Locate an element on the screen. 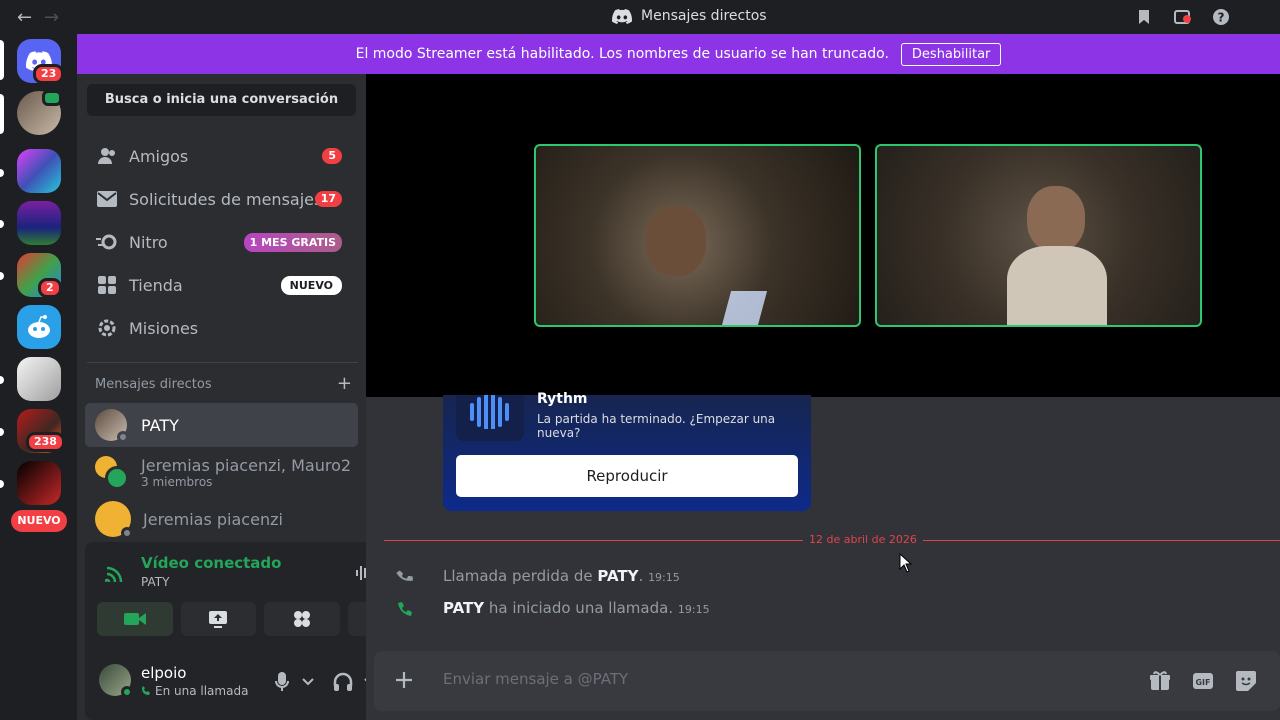 The width and height of the screenshot is (1280, 720). user-avatar is located at coordinates (116, 681).